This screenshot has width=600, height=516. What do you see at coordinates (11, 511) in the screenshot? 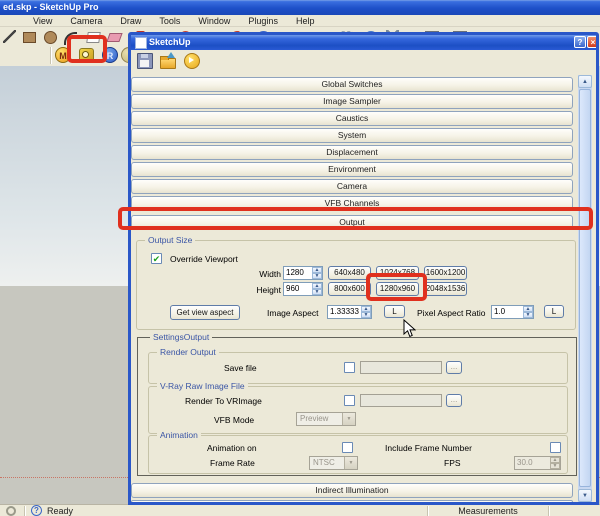
I see `status-orbit-icon` at bounding box center [11, 511].